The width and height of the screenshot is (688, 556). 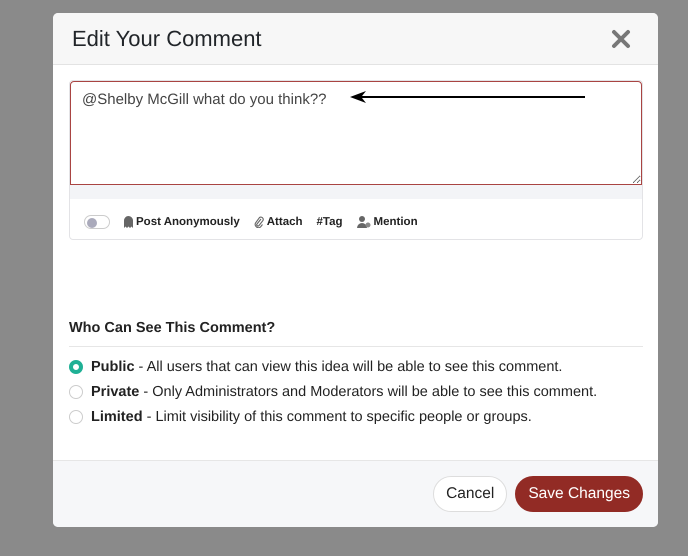 What do you see at coordinates (329, 222) in the screenshot?
I see `tag-button: #Tag` at bounding box center [329, 222].